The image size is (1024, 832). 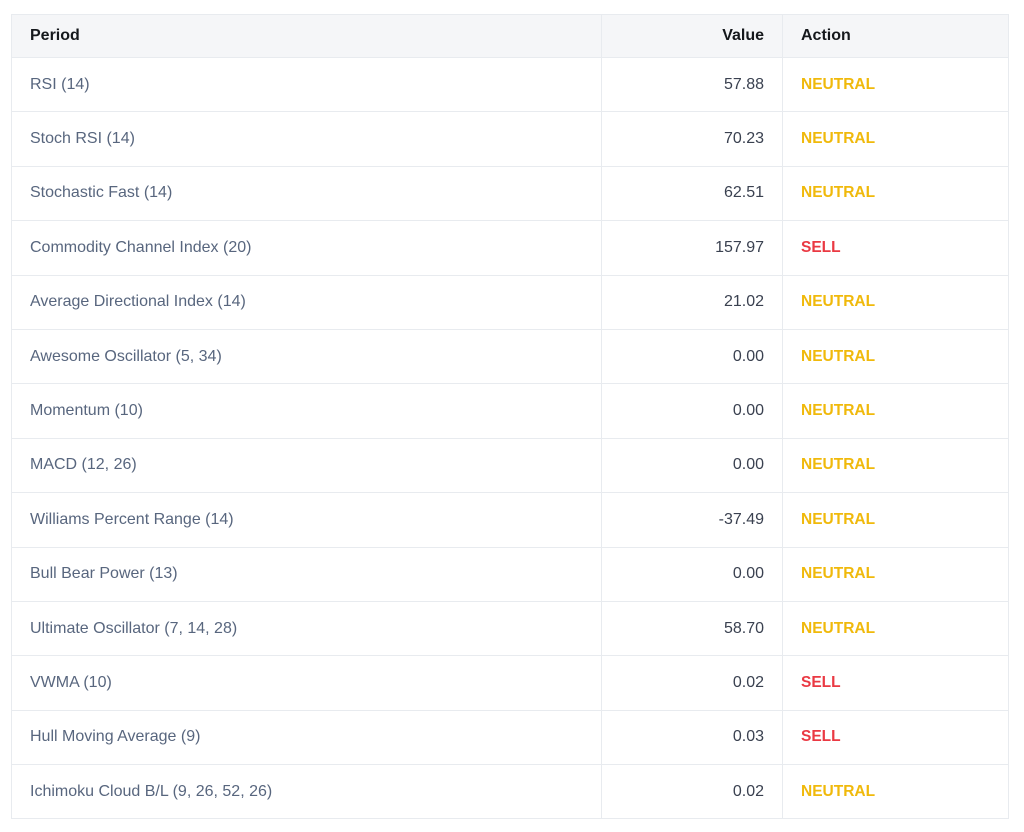 I want to click on table-row: Stoch RSI (14) 70.23 NEUTRAL, so click(x=510, y=139).